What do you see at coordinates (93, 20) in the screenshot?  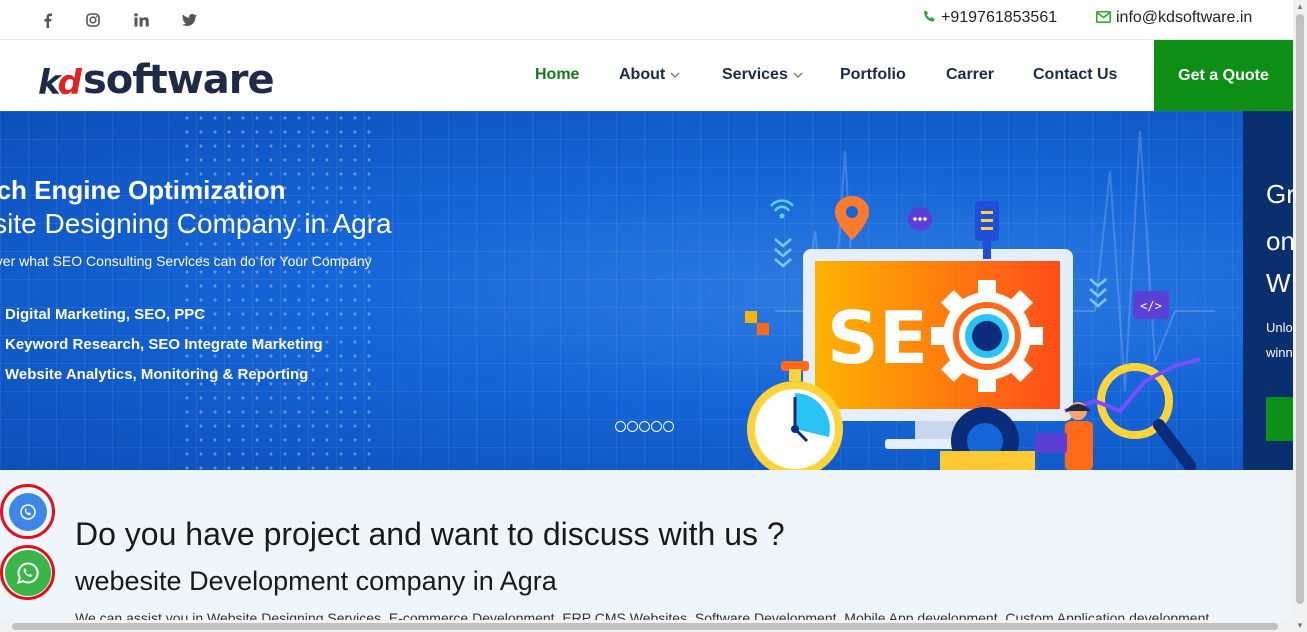 I see `instagram-icon` at bounding box center [93, 20].